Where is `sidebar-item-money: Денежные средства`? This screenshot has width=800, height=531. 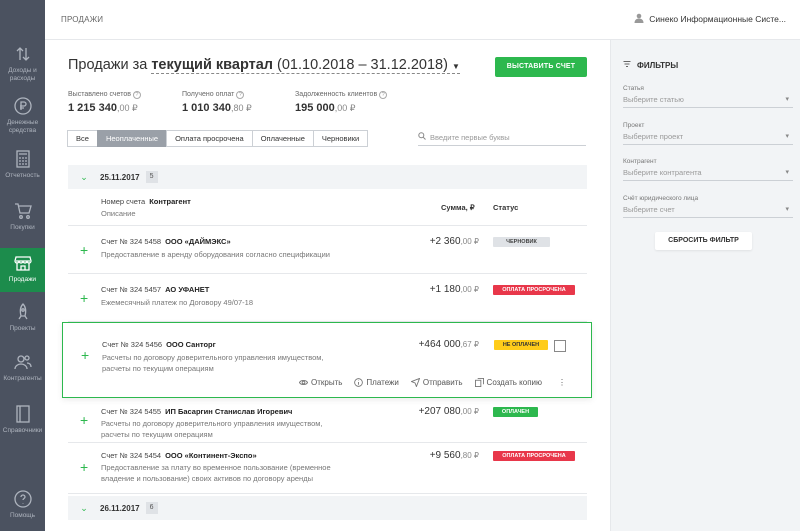 sidebar-item-money: Денежные средства is located at coordinates (22, 115).